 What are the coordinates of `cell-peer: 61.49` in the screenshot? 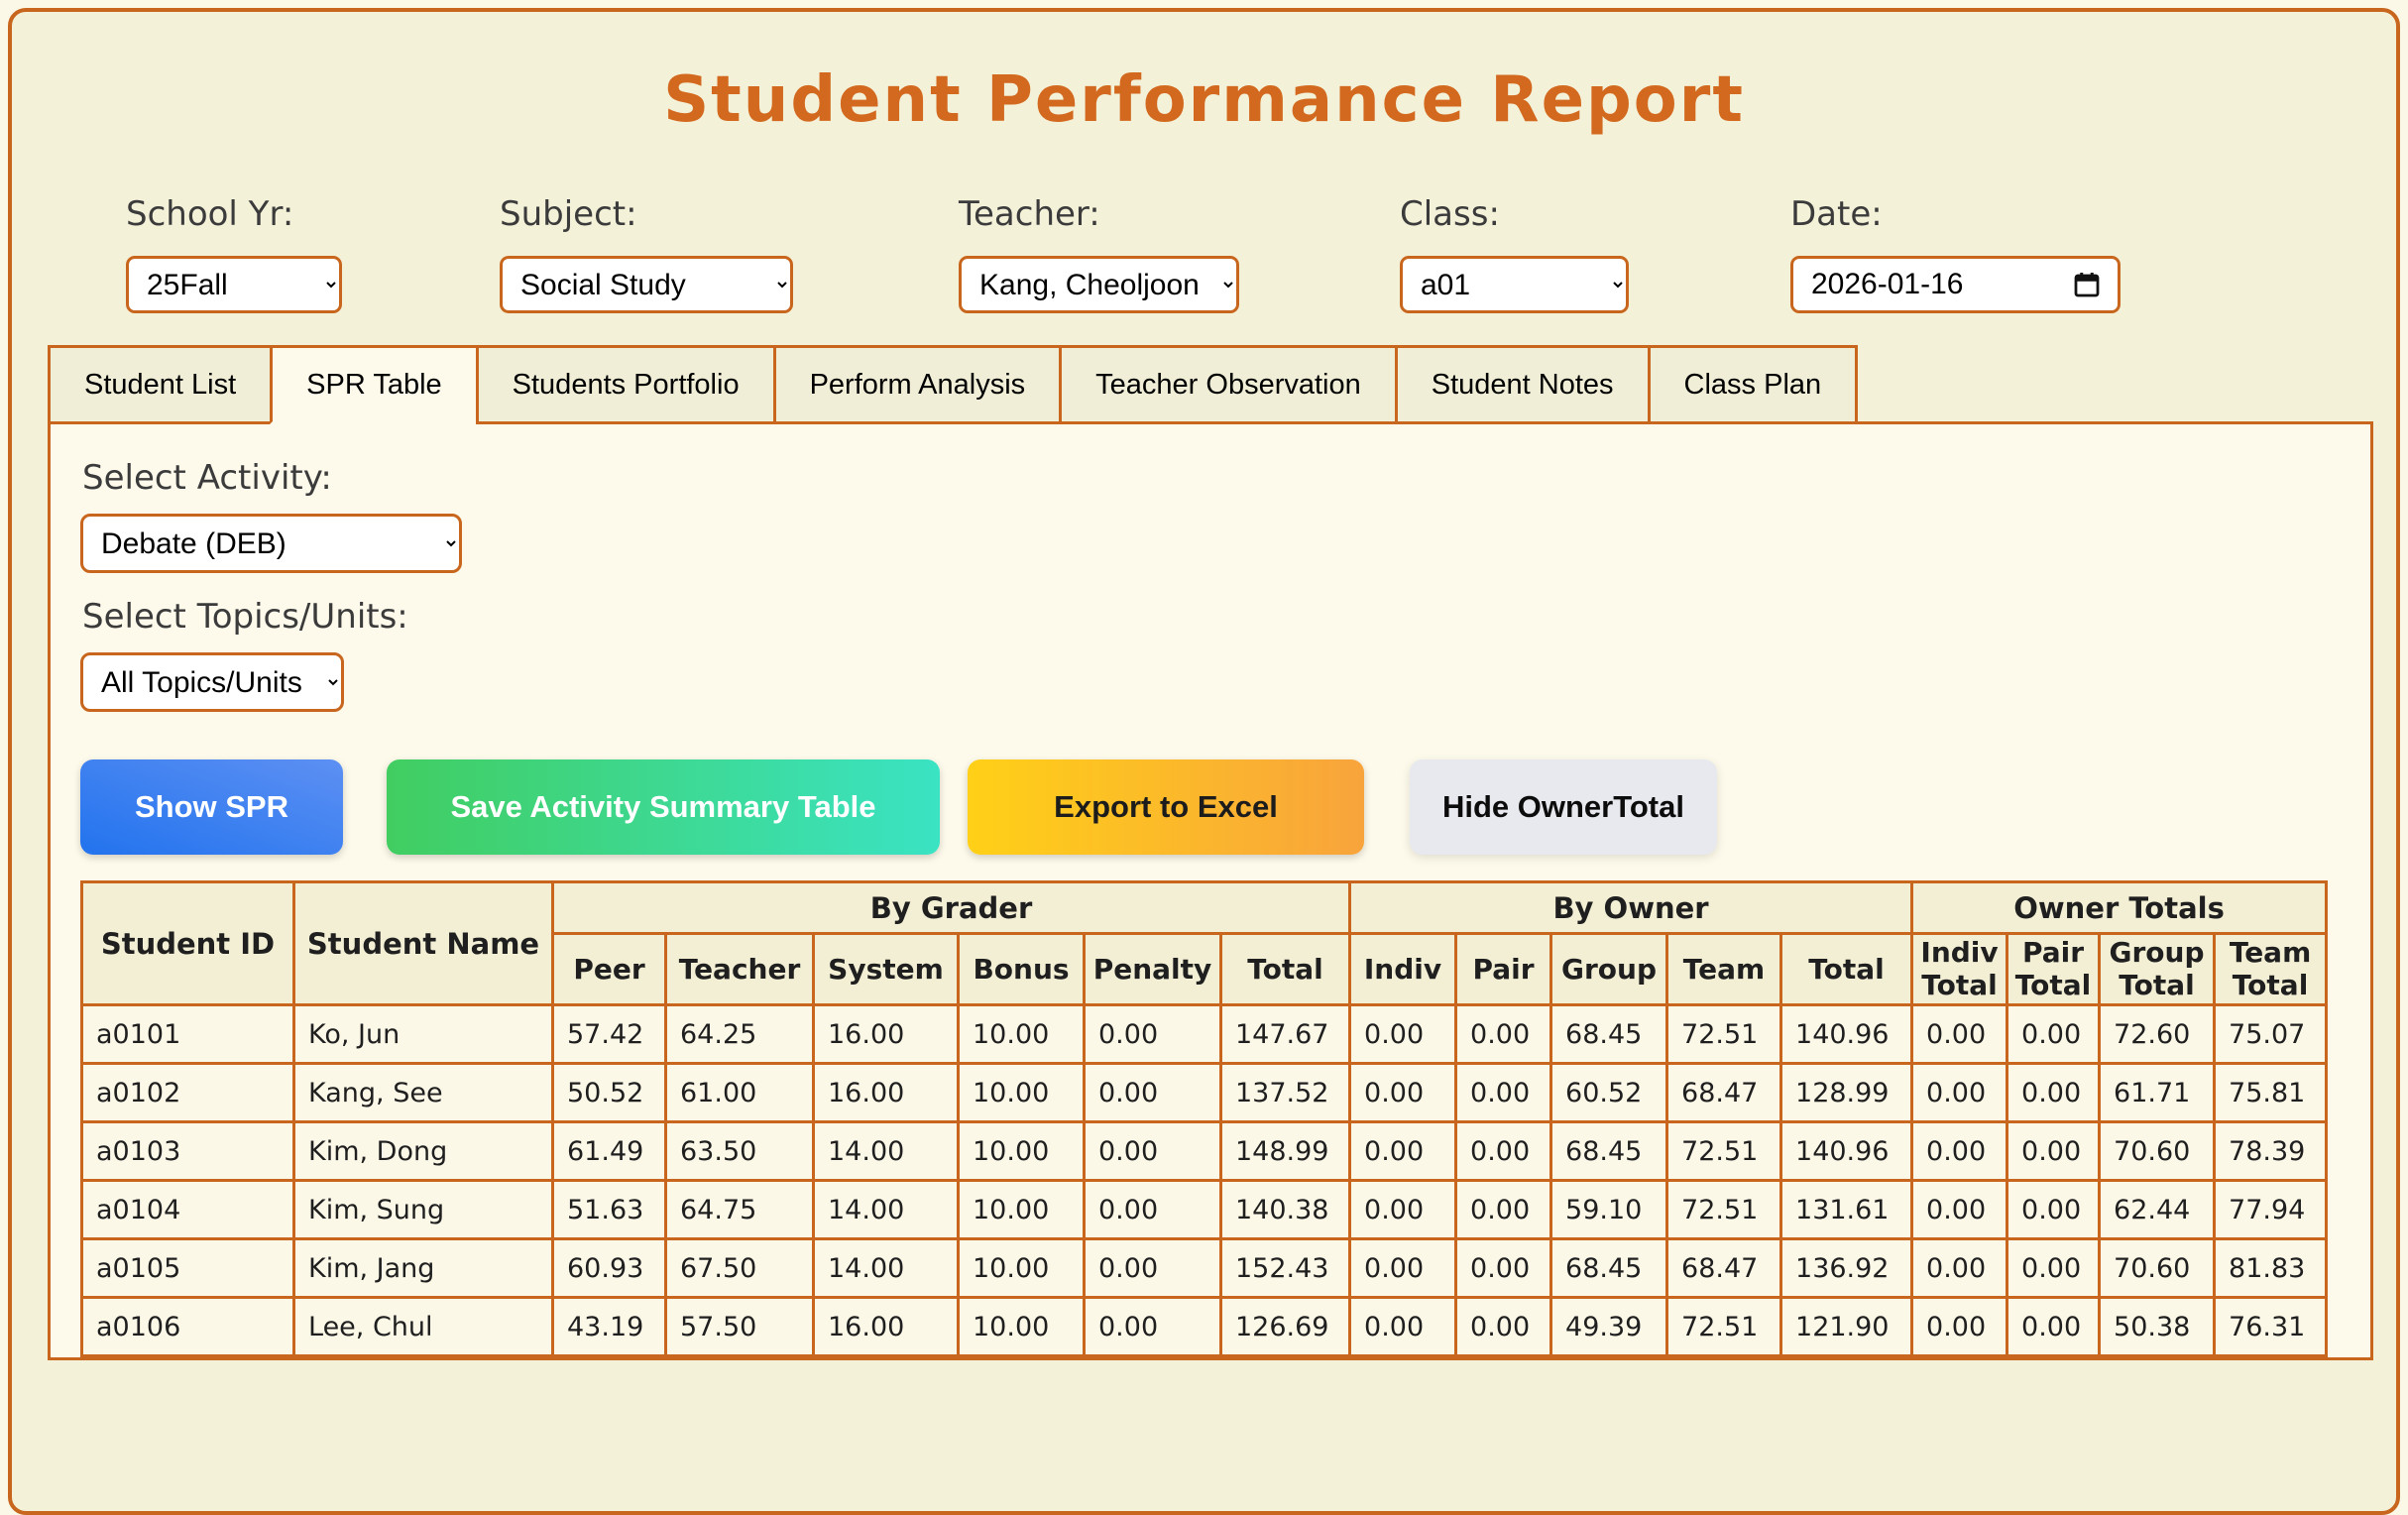 It's located at (609, 1151).